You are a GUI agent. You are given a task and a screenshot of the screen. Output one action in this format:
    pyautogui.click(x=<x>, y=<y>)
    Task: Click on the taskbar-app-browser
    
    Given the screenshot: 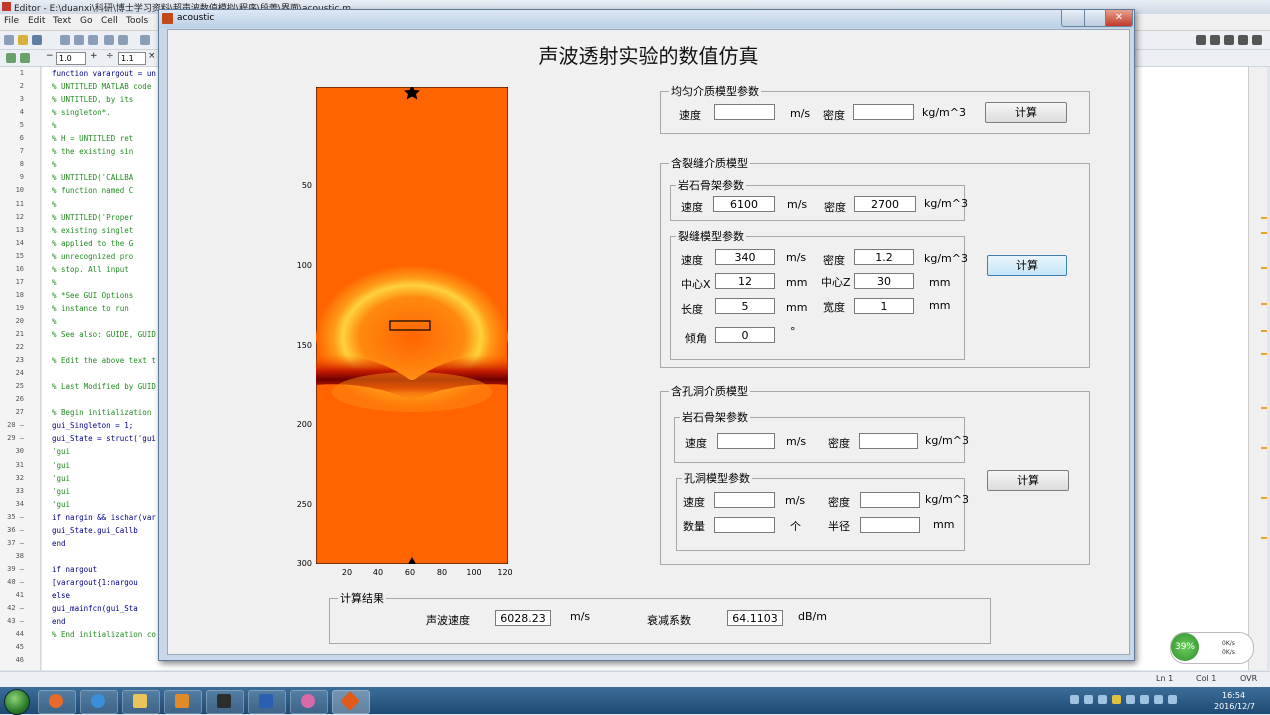 What is the action you would take?
    pyautogui.click(x=57, y=702)
    